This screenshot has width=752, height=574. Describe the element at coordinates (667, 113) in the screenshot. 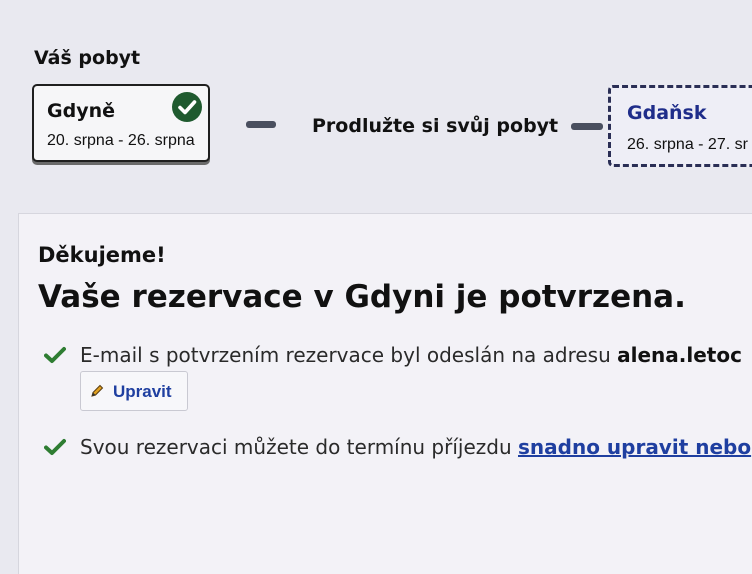

I see `next-stay-city: Gdaňsk` at that location.